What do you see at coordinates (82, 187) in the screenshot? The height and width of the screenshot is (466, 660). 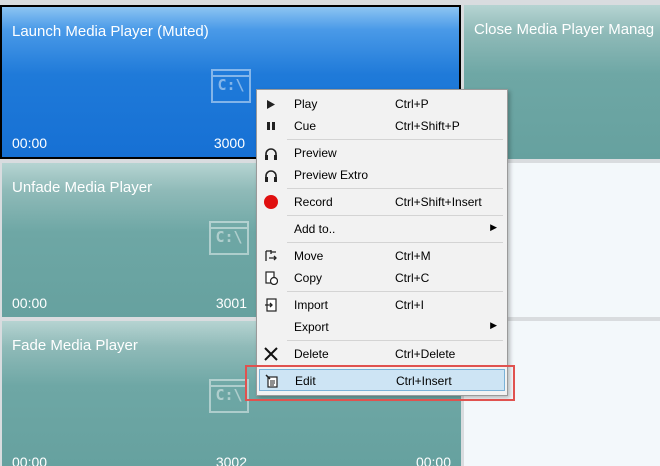 I see `tile-title: Unfade Media Player` at bounding box center [82, 187].